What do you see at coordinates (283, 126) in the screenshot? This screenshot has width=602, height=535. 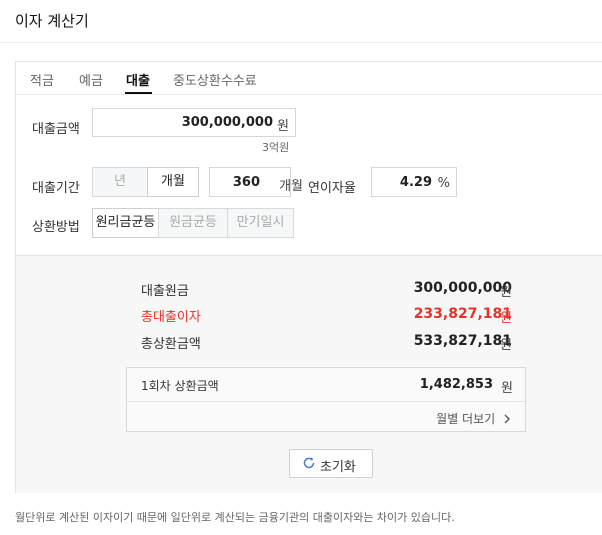 I see `loan-amount-unit: 원` at bounding box center [283, 126].